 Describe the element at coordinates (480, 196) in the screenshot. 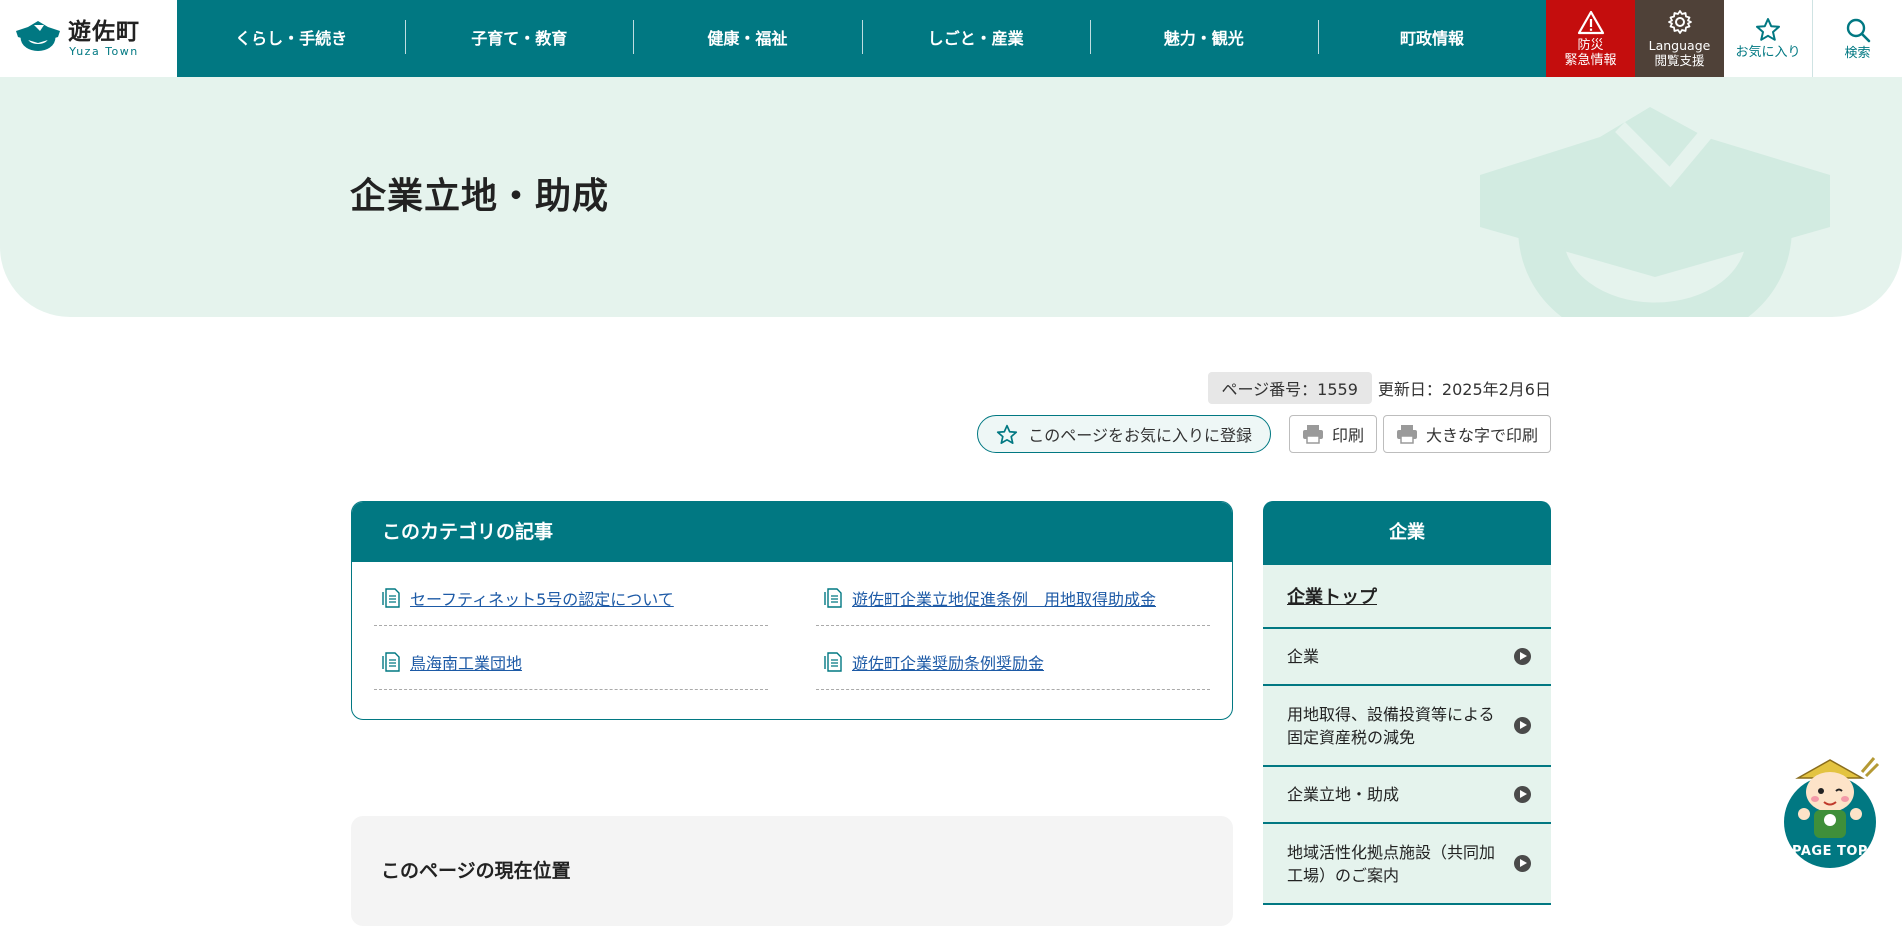

I see `page-title: 企業立地・助成` at that location.